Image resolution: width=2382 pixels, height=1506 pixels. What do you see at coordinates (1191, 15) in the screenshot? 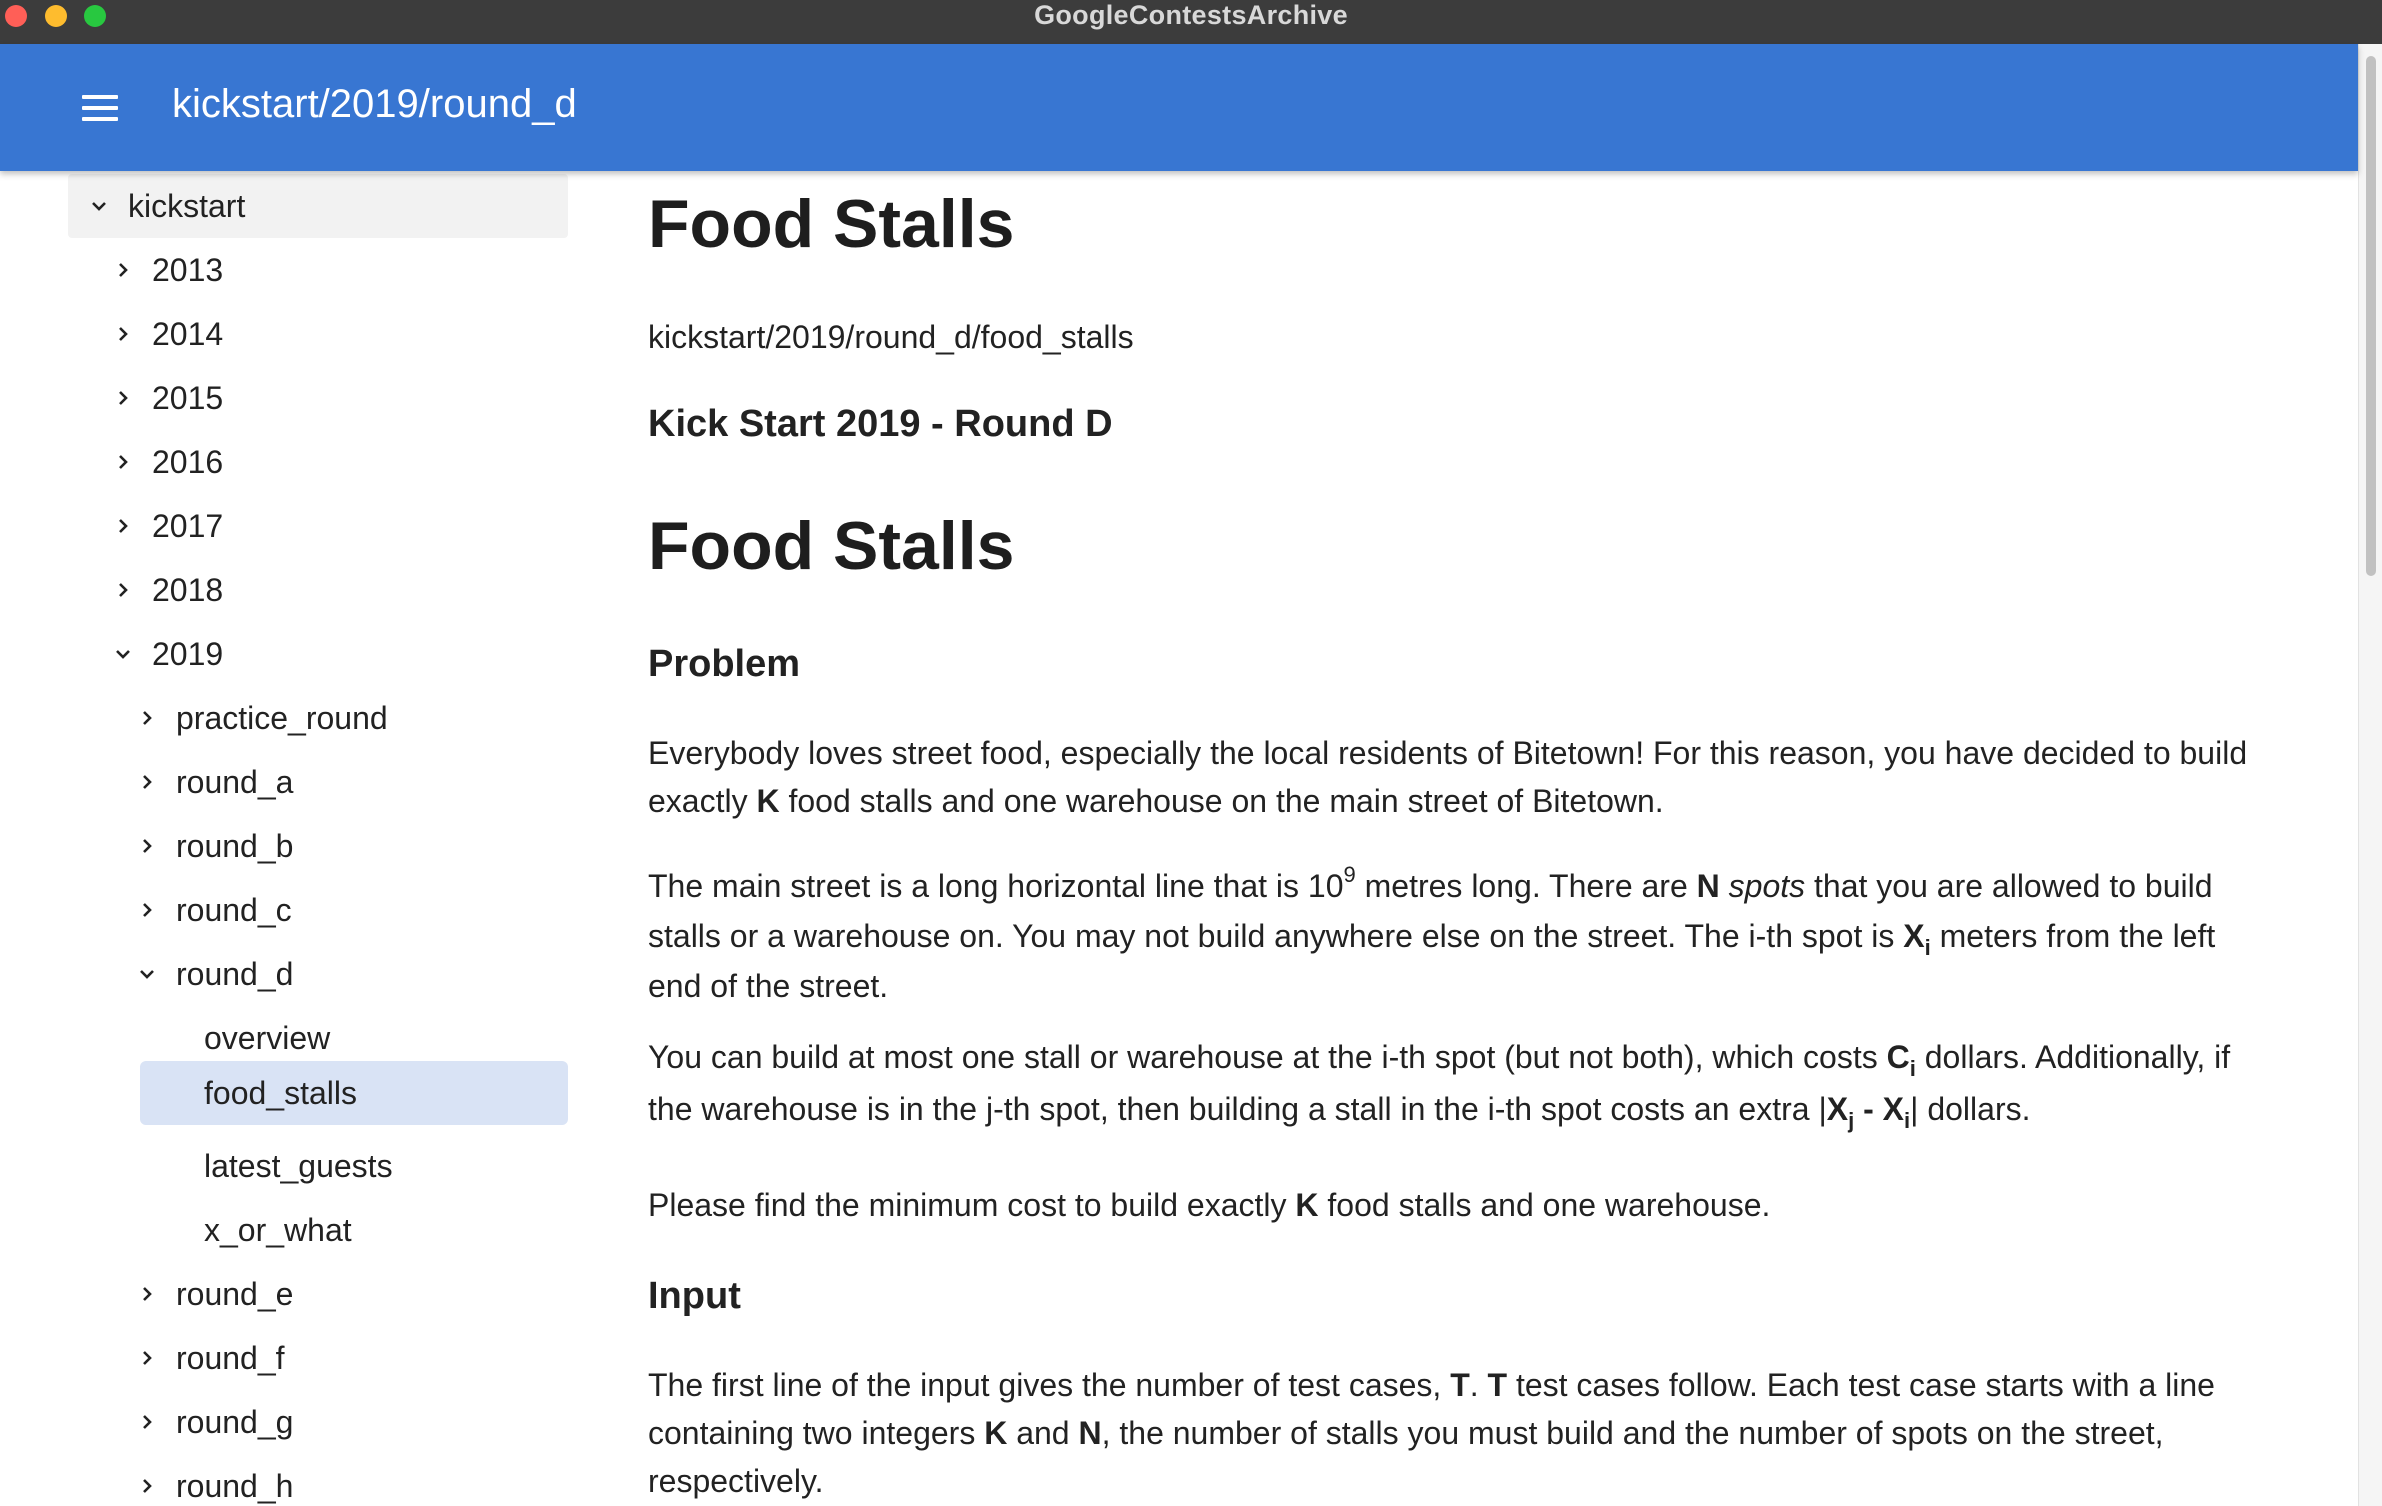
I see `window-title: GoogleContestsArchive` at bounding box center [1191, 15].